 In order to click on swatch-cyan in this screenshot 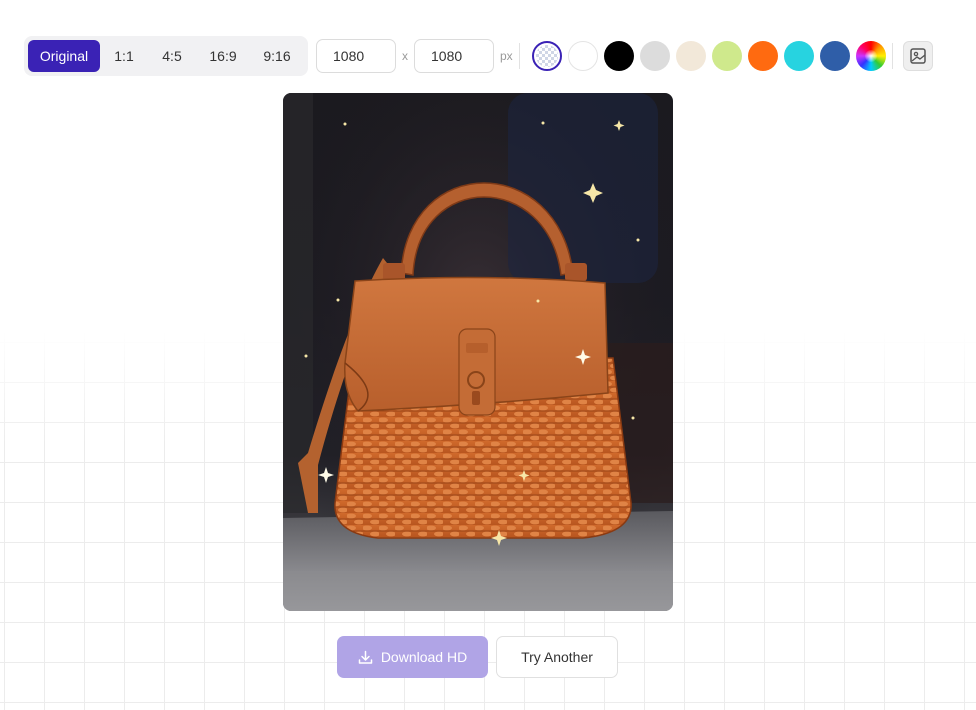, I will do `click(798, 56)`.